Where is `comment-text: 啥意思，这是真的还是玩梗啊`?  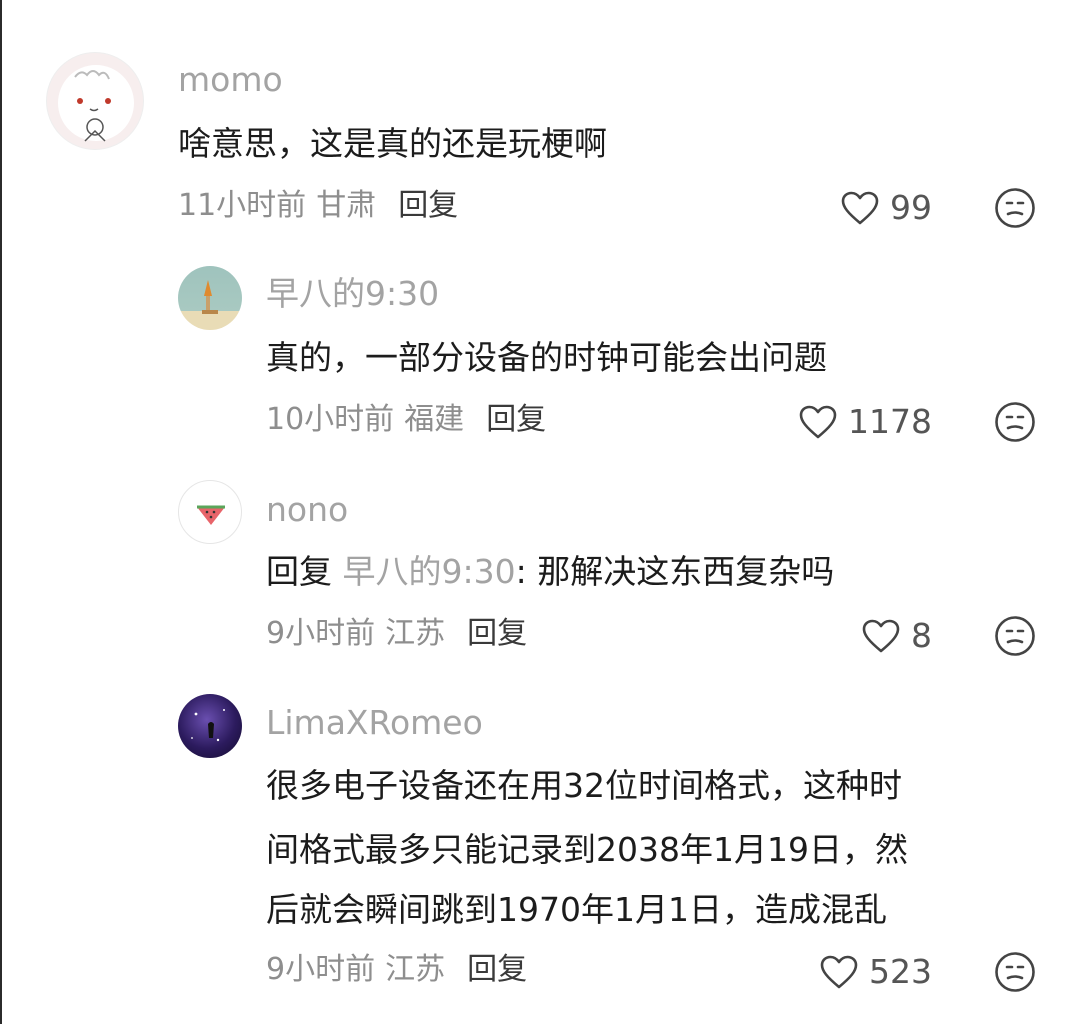 comment-text: 啥意思，这是真的还是玩梗啊 is located at coordinates (392, 143).